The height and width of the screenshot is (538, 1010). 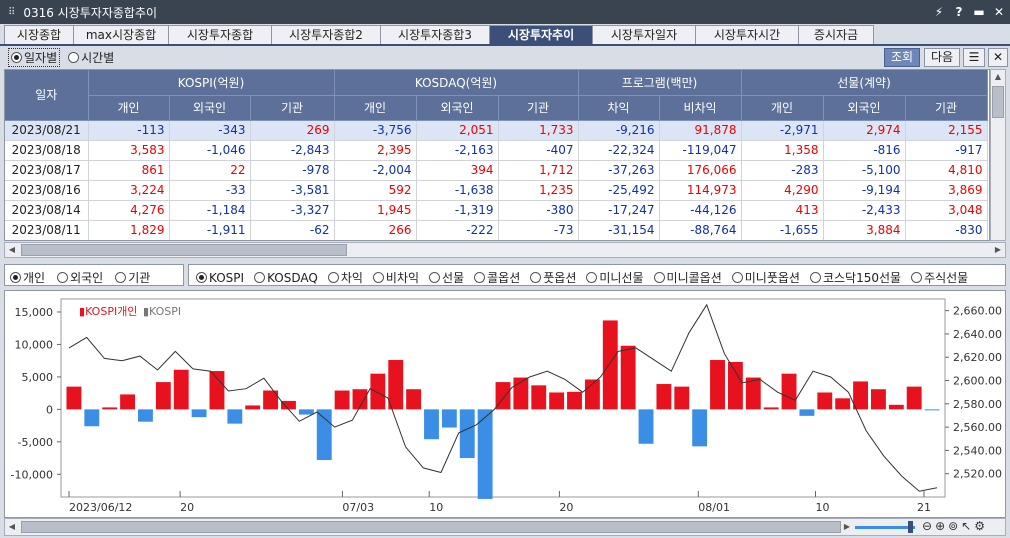 I want to click on pin-icon: ⚡, so click(x=939, y=12).